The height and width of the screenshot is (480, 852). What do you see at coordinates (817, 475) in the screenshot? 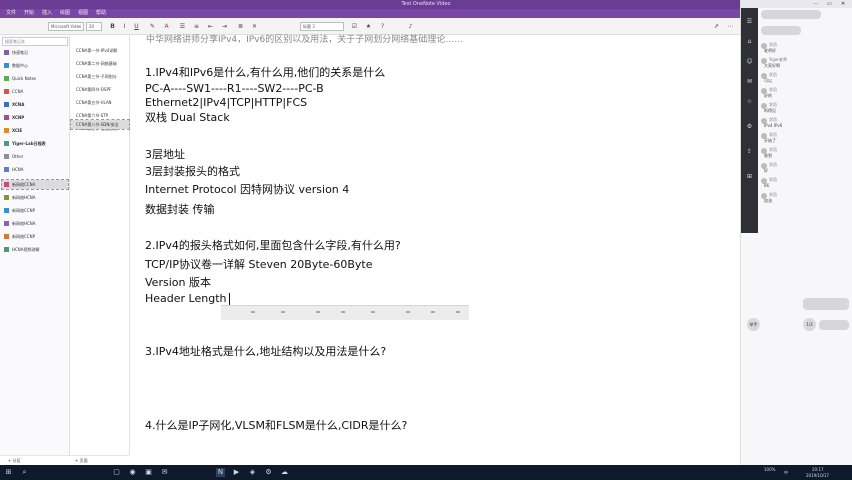
I see `clock-date: 2019/10/17` at bounding box center [817, 475].